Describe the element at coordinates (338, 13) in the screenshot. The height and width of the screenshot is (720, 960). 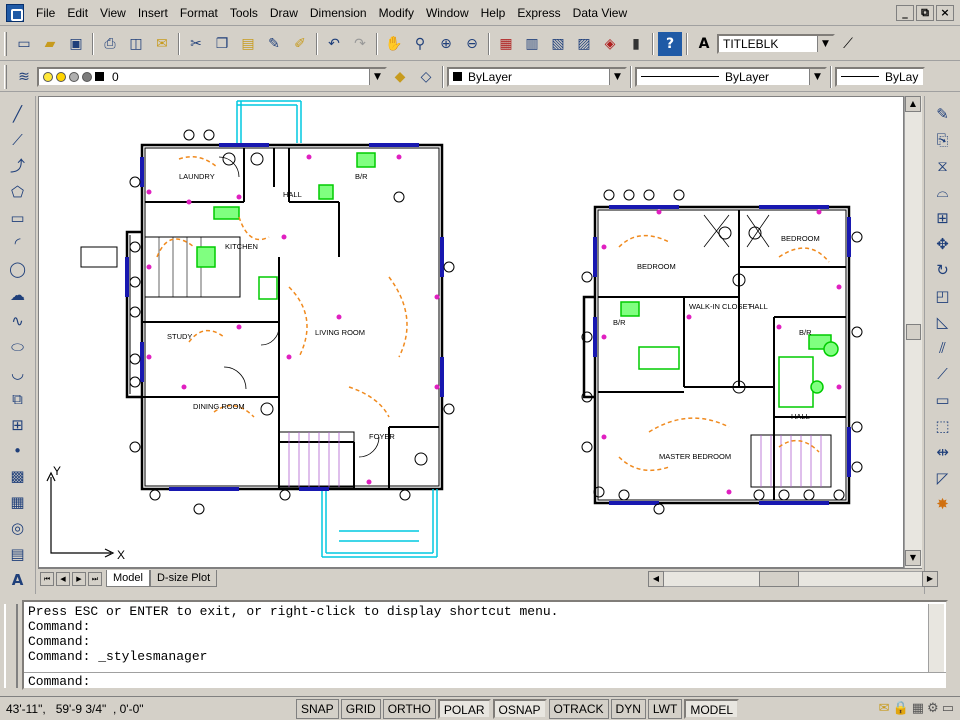
I see `menu-dimension: Dimension` at that location.